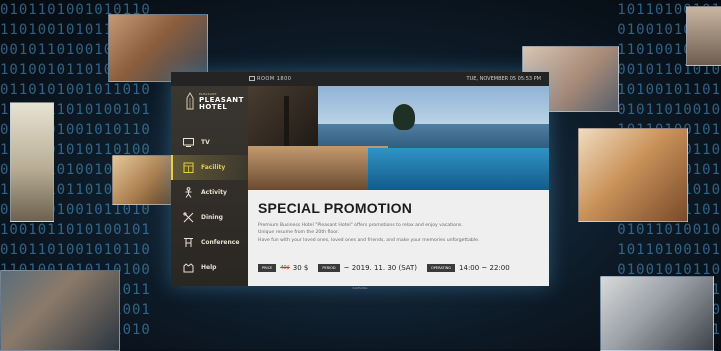 The width and height of the screenshot is (721, 351). I want to click on photo-fitness, so click(657, 313).